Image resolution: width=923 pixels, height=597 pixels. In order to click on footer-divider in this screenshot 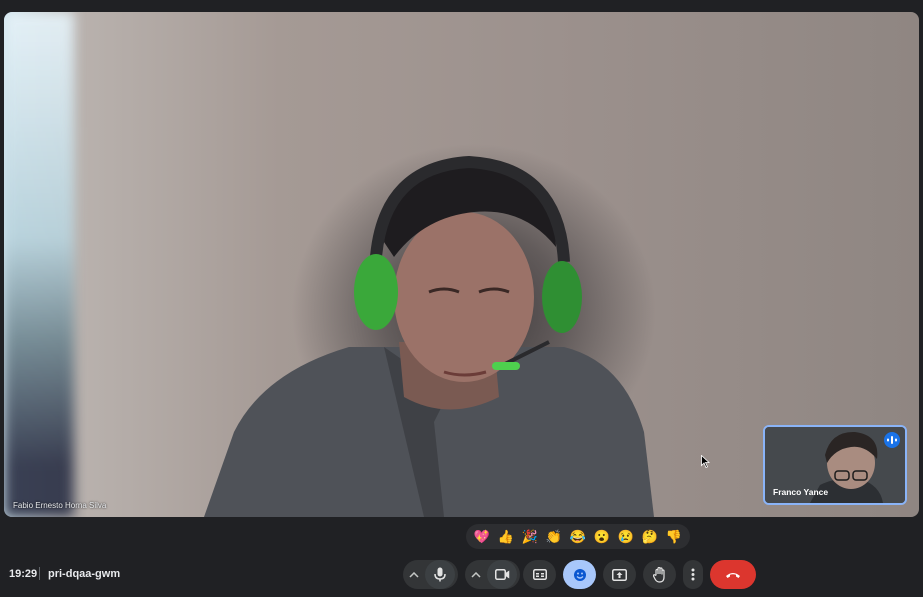, I will do `click(39, 573)`.